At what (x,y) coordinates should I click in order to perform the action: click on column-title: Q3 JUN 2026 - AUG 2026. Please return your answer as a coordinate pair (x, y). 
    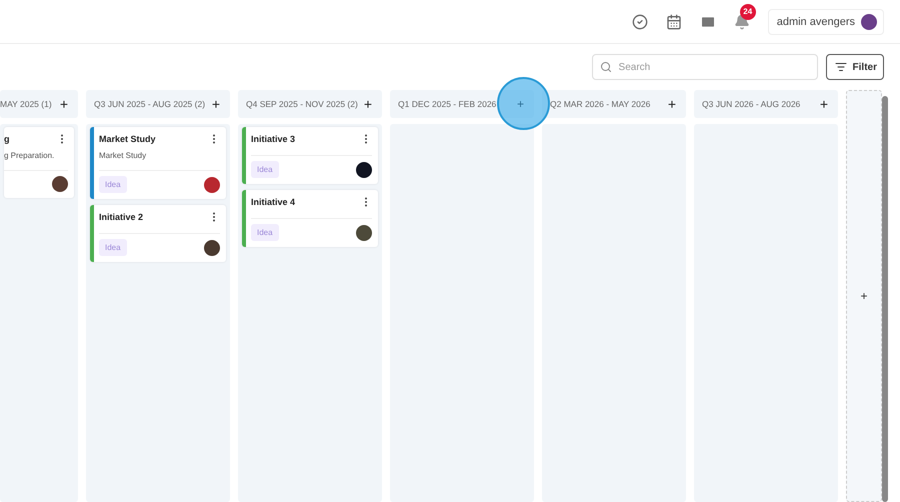
    Looking at the image, I should click on (751, 104).